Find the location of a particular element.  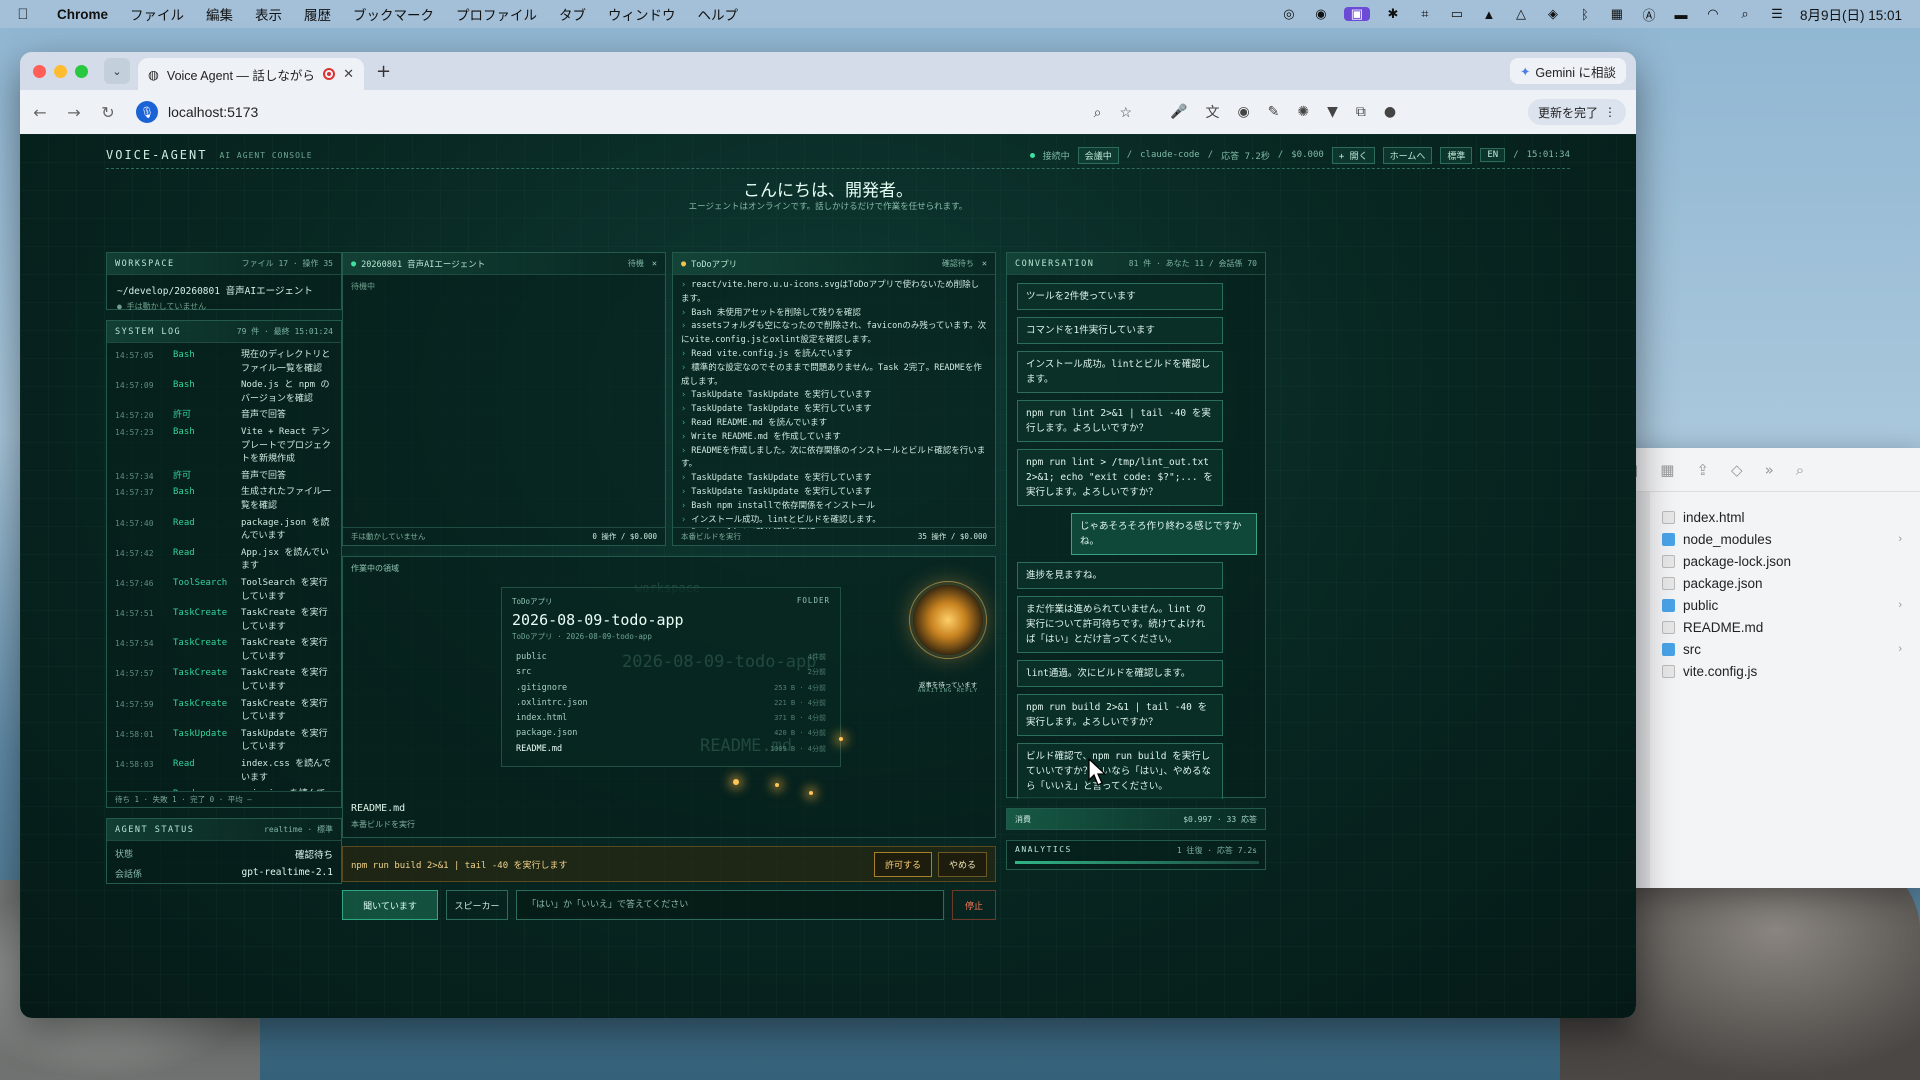

profile-avatar: ● is located at coordinates (1390, 112).